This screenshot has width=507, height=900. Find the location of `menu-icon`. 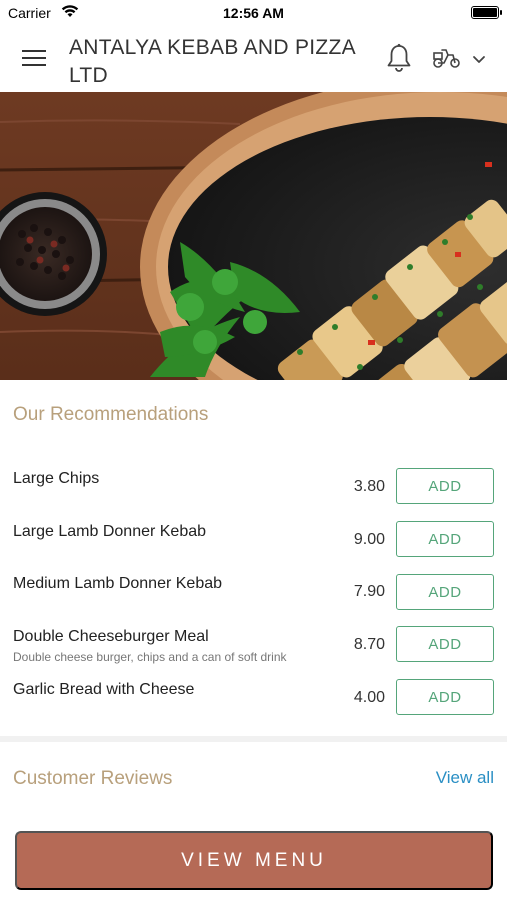

menu-icon is located at coordinates (35, 58).